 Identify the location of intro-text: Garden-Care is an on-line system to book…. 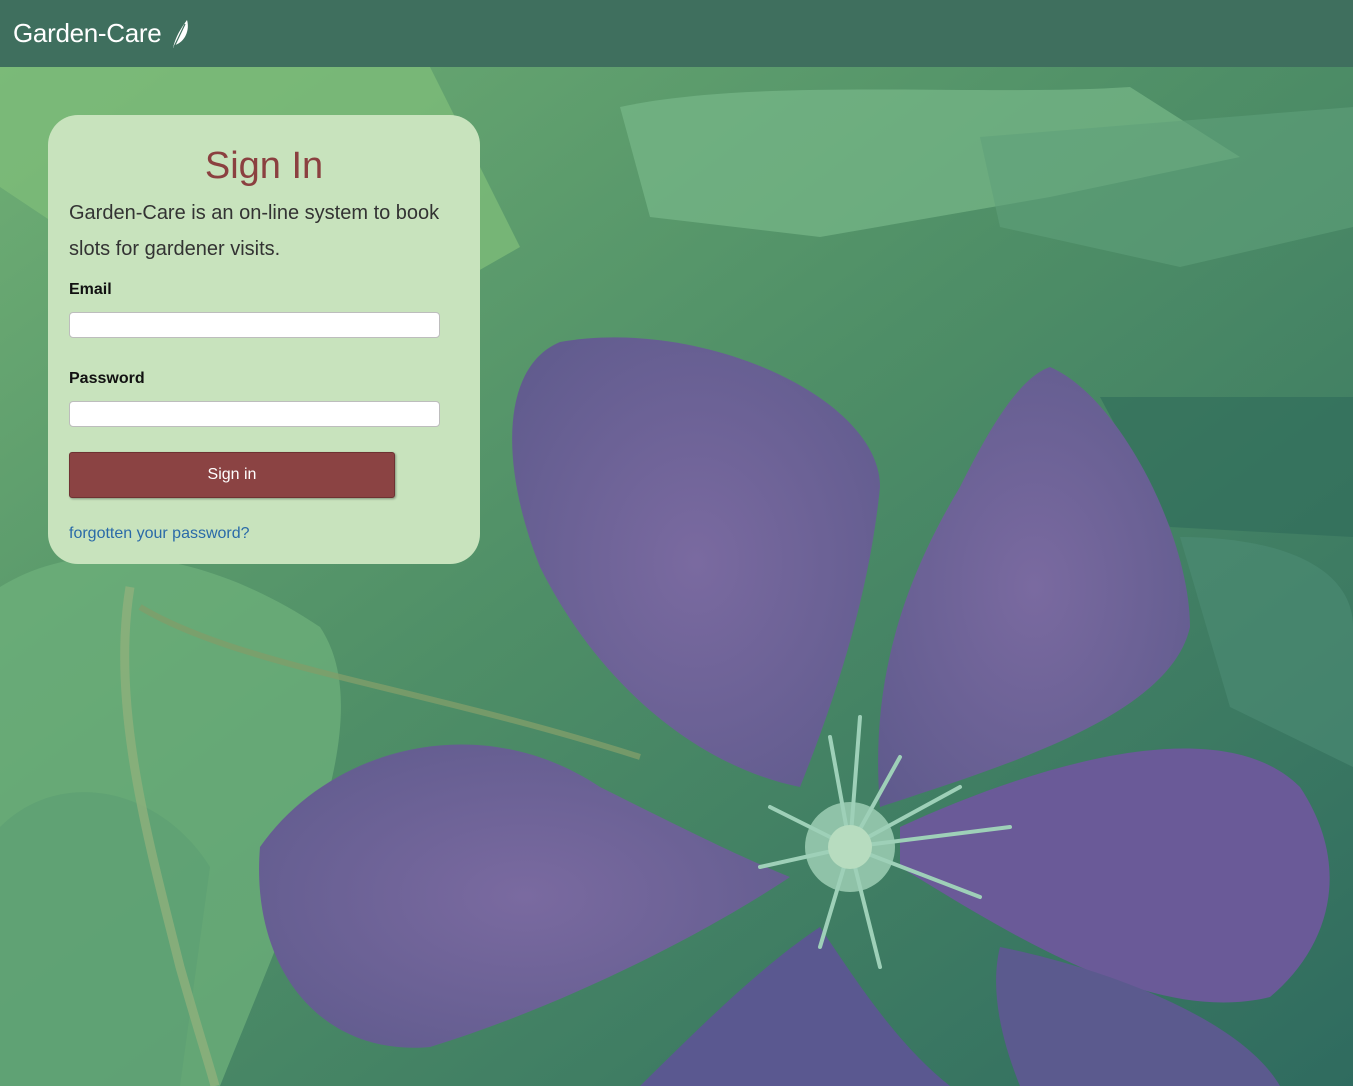
(254, 231).